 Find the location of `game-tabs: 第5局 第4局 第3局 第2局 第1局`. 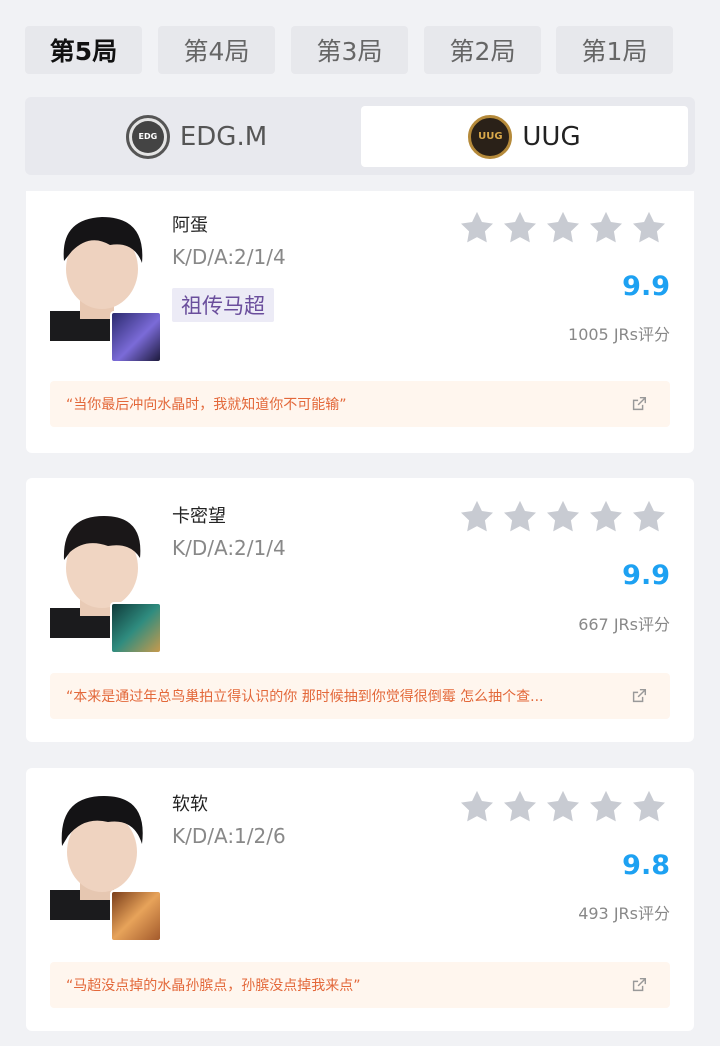

game-tabs: 第5局 第4局 第3局 第2局 第1局 is located at coordinates (349, 50).